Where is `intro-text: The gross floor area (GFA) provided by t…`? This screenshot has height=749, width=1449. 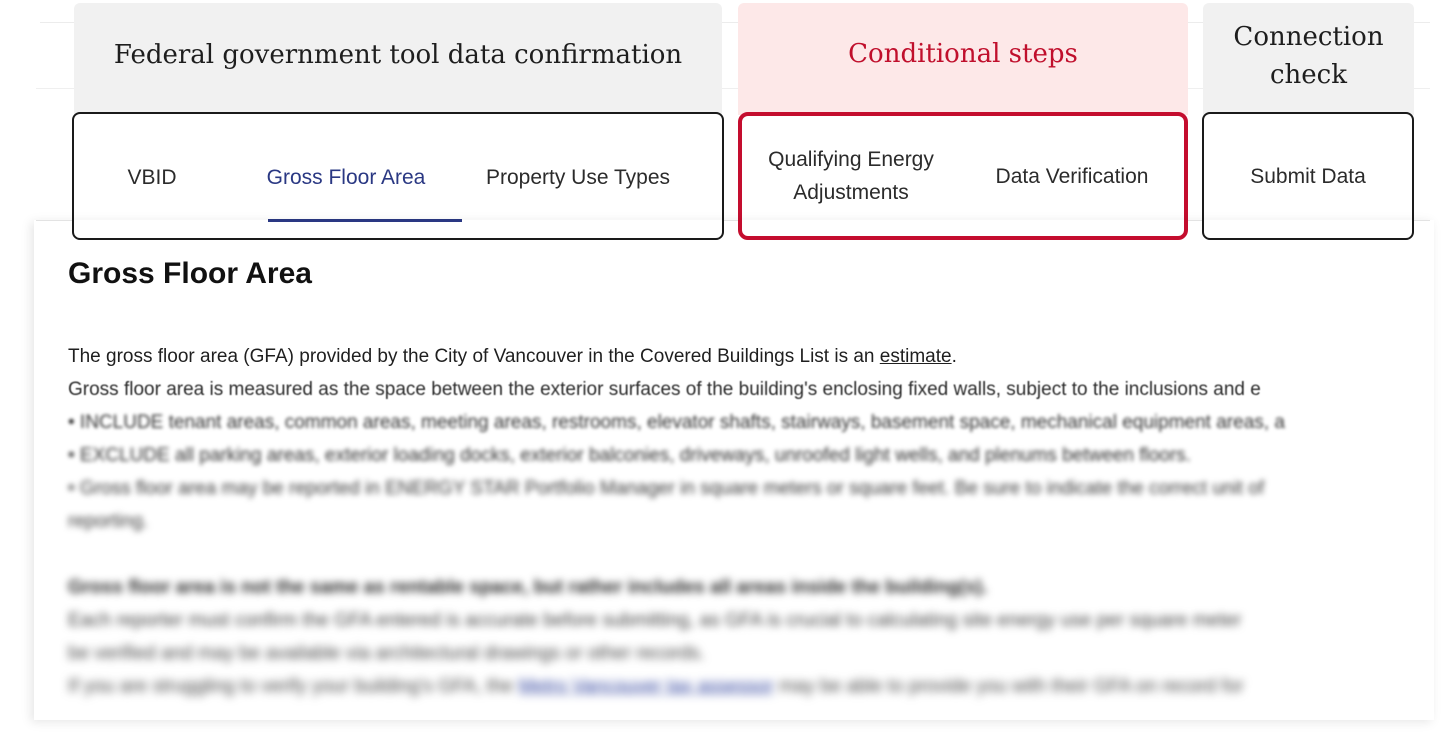 intro-text: The gross floor area (GFA) provided by t… is located at coordinates (474, 356).